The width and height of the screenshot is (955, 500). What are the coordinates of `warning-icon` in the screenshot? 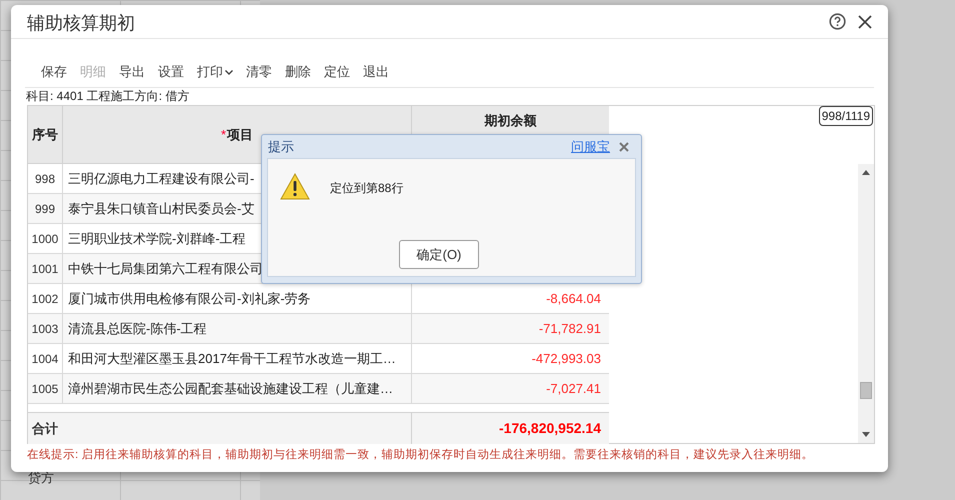 It's located at (295, 186).